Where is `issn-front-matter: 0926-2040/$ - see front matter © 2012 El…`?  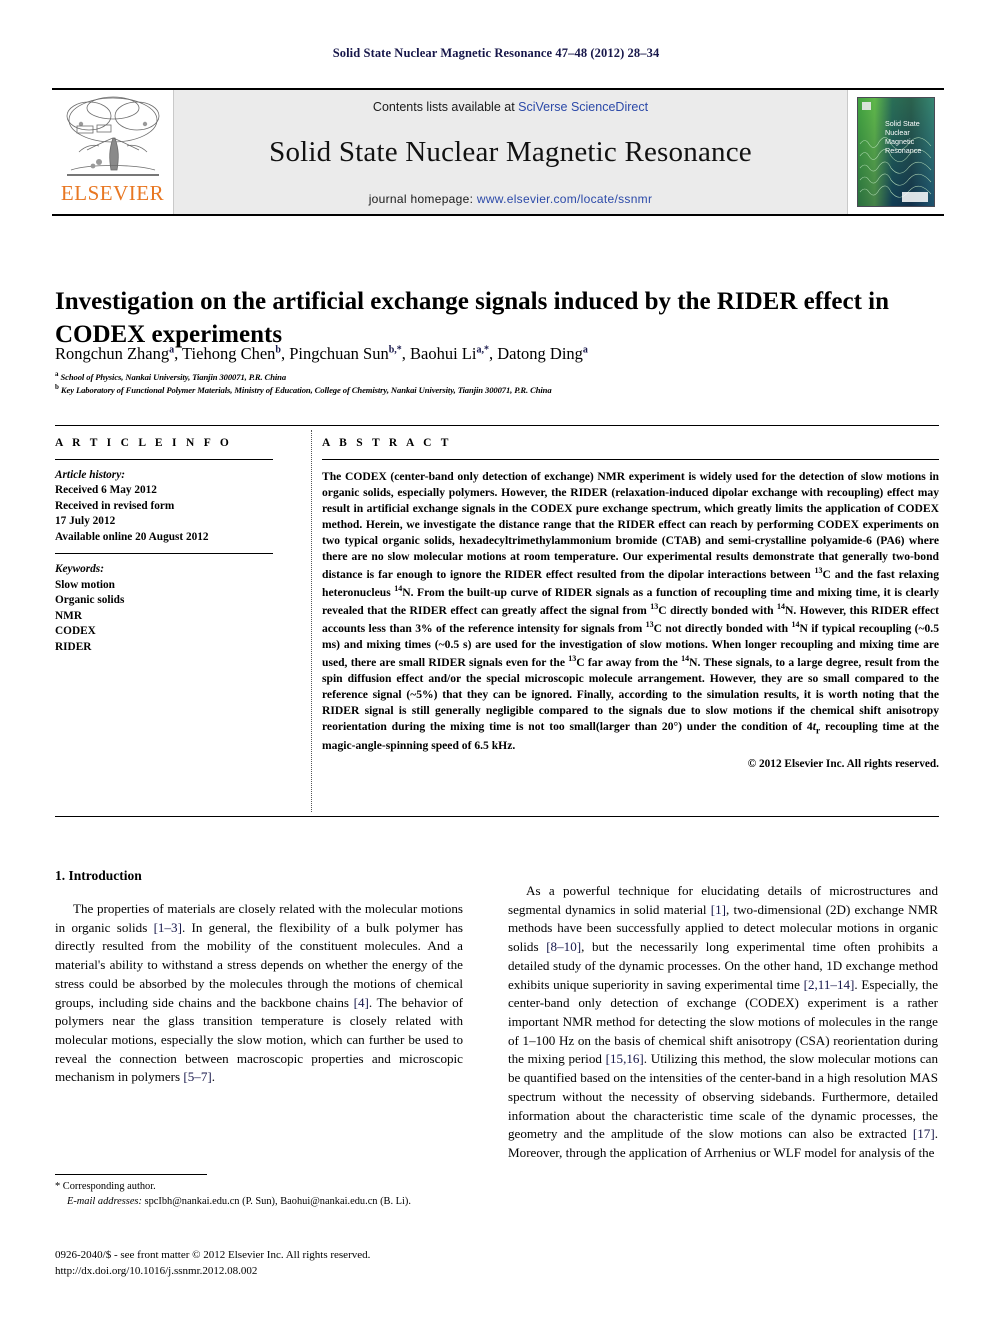
issn-front-matter: 0926-2040/$ - see front matter © 2012 El… is located at coordinates (213, 1255).